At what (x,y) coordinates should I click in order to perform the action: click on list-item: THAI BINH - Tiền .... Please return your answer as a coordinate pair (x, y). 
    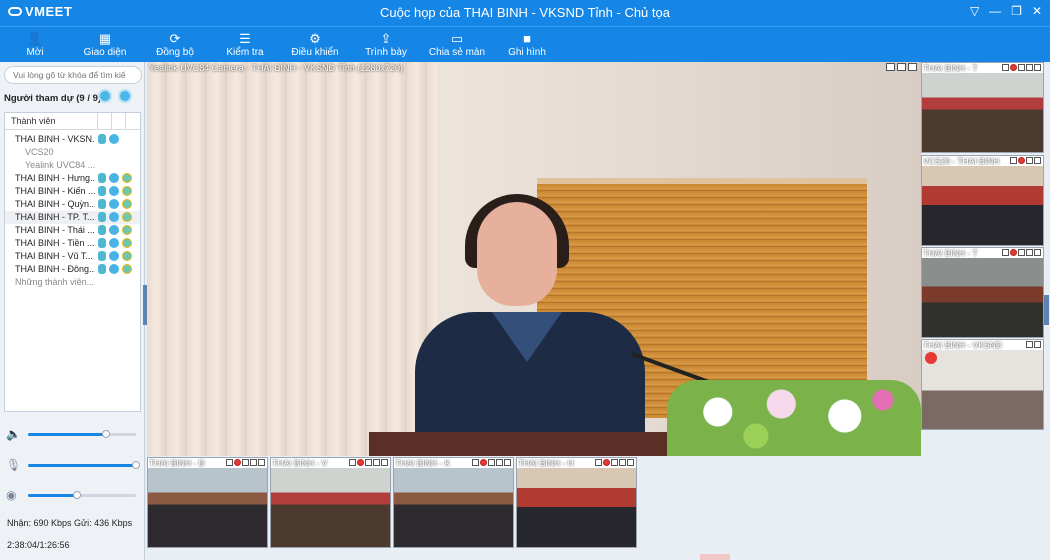
    Looking at the image, I should click on (72, 243).